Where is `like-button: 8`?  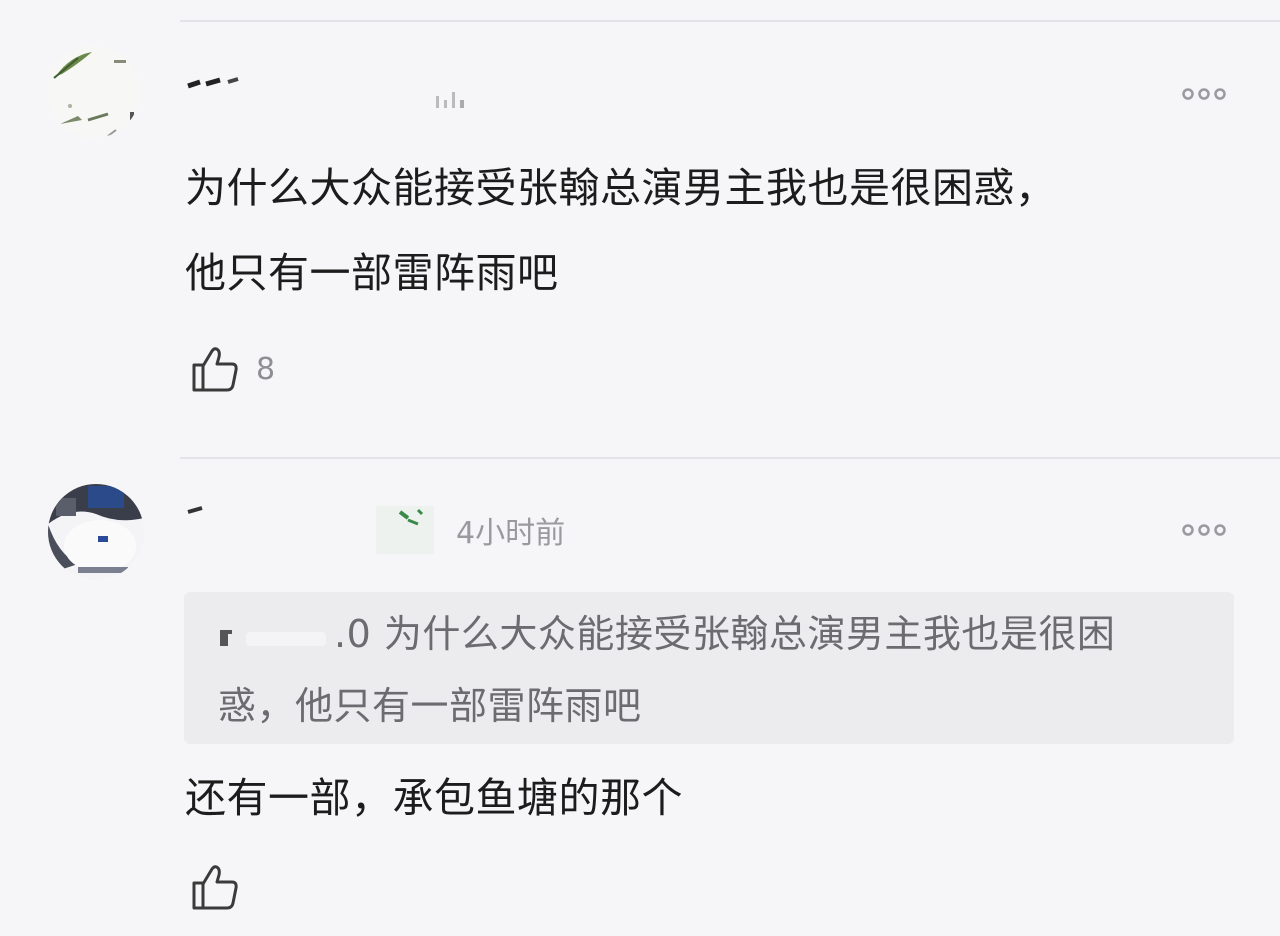 like-button: 8 is located at coordinates (232, 369).